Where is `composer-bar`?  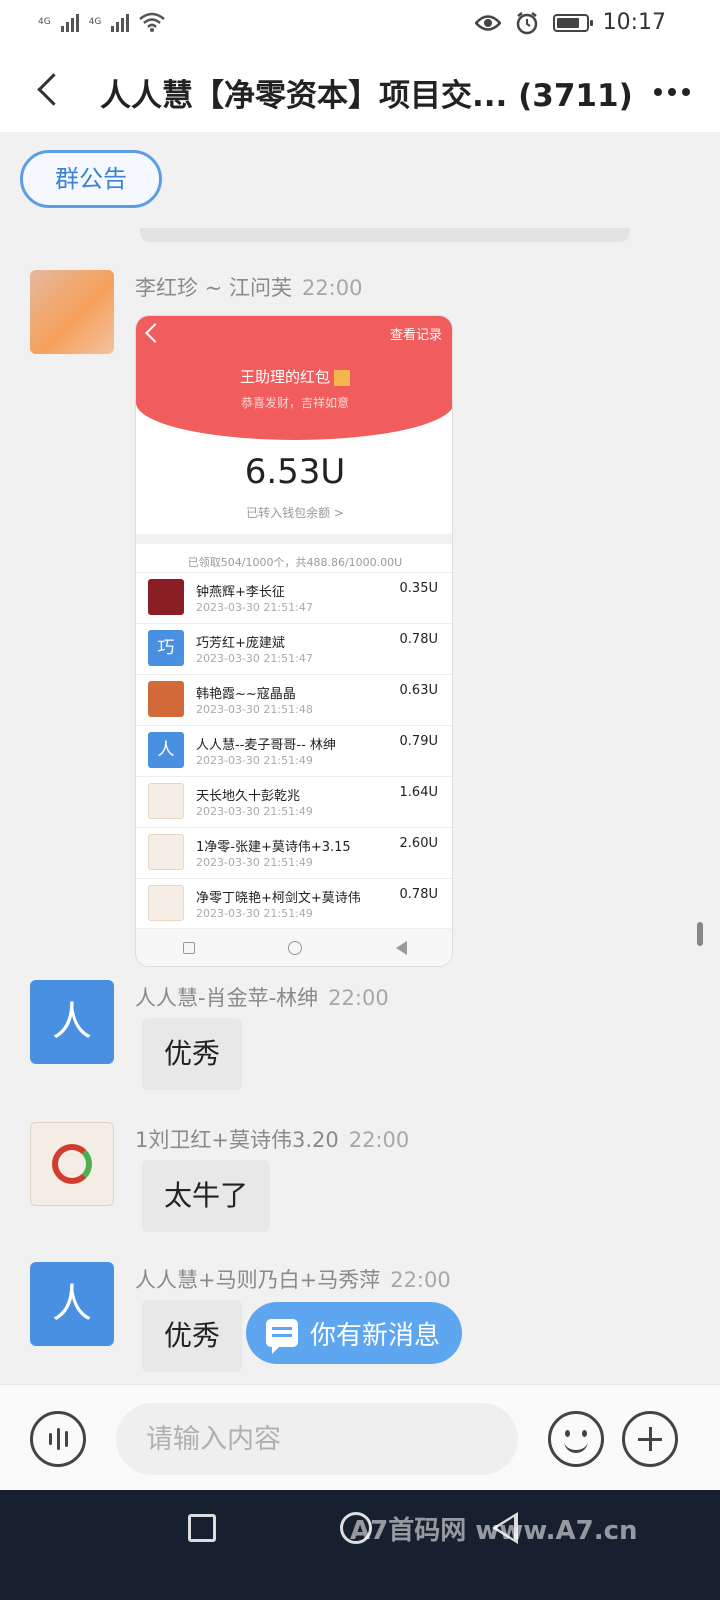
composer-bar is located at coordinates (360, 1437).